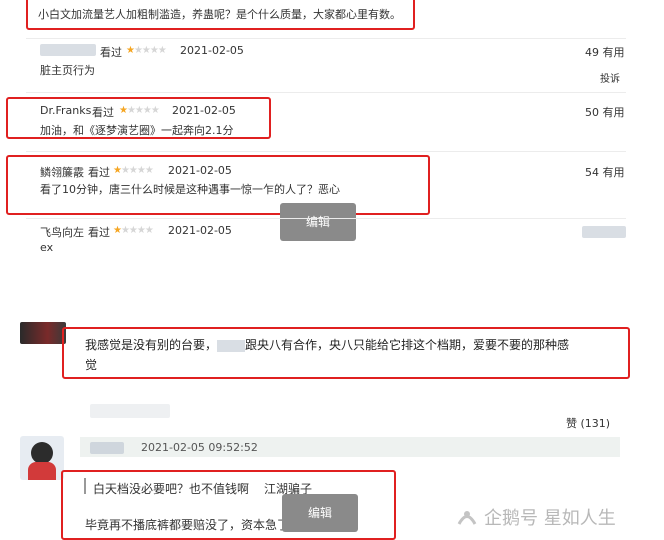 The image size is (664, 540). I want to click on useful-count: 54 有用, so click(605, 172).